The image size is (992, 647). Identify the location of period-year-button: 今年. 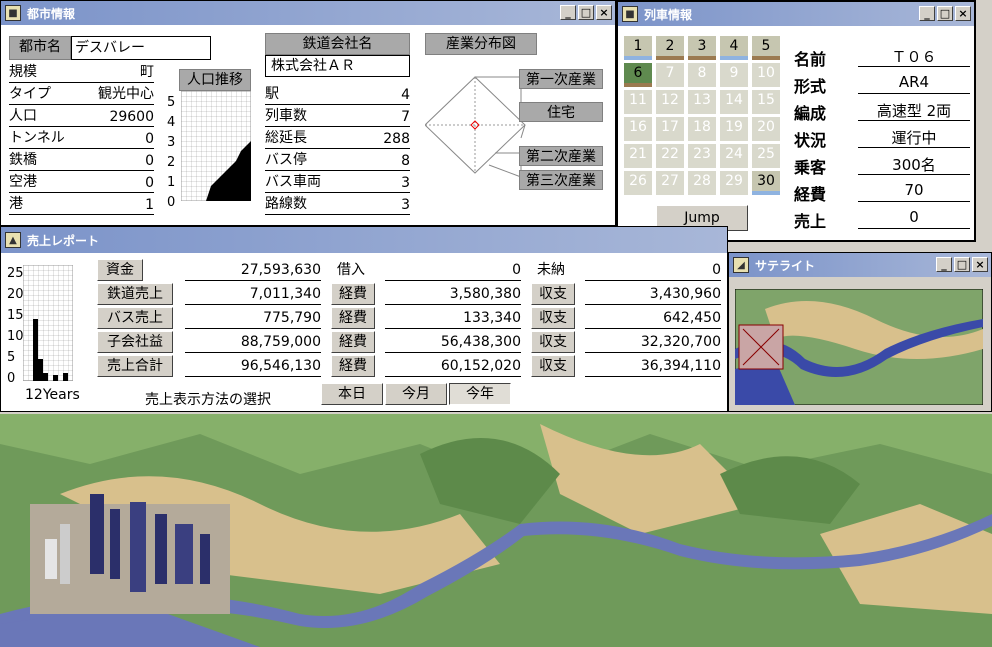
(480, 394).